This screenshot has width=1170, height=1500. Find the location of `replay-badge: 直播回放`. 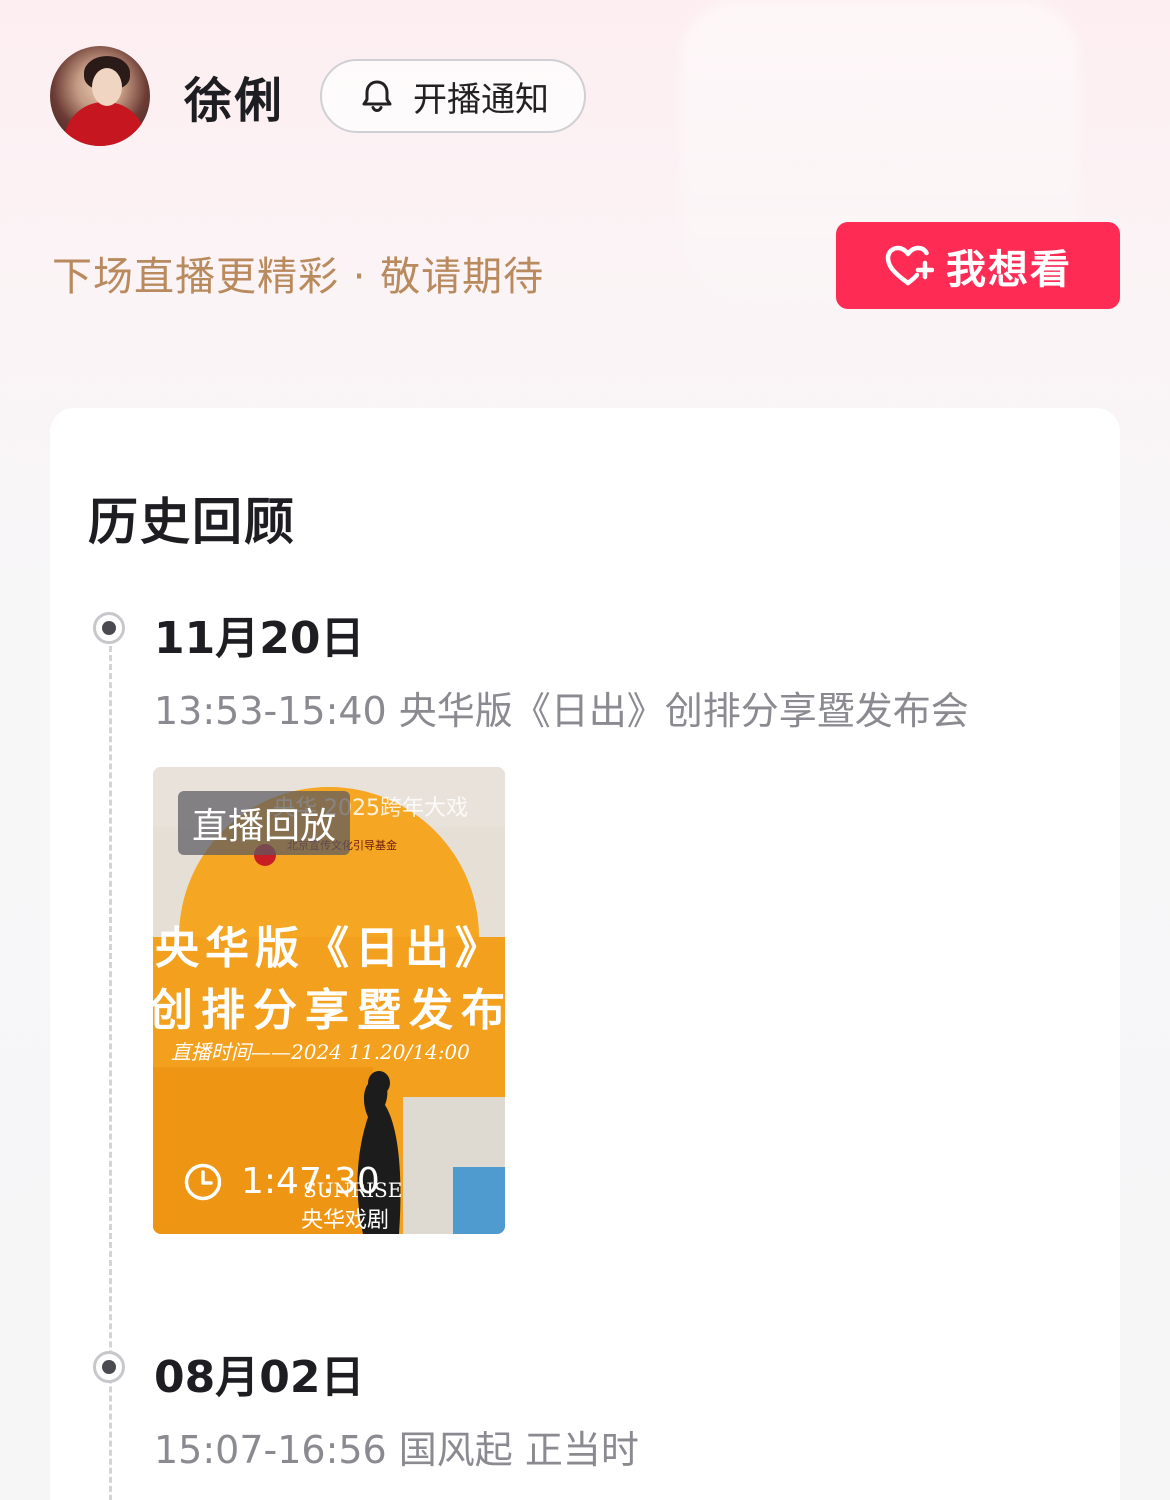

replay-badge: 直播回放 is located at coordinates (264, 823).